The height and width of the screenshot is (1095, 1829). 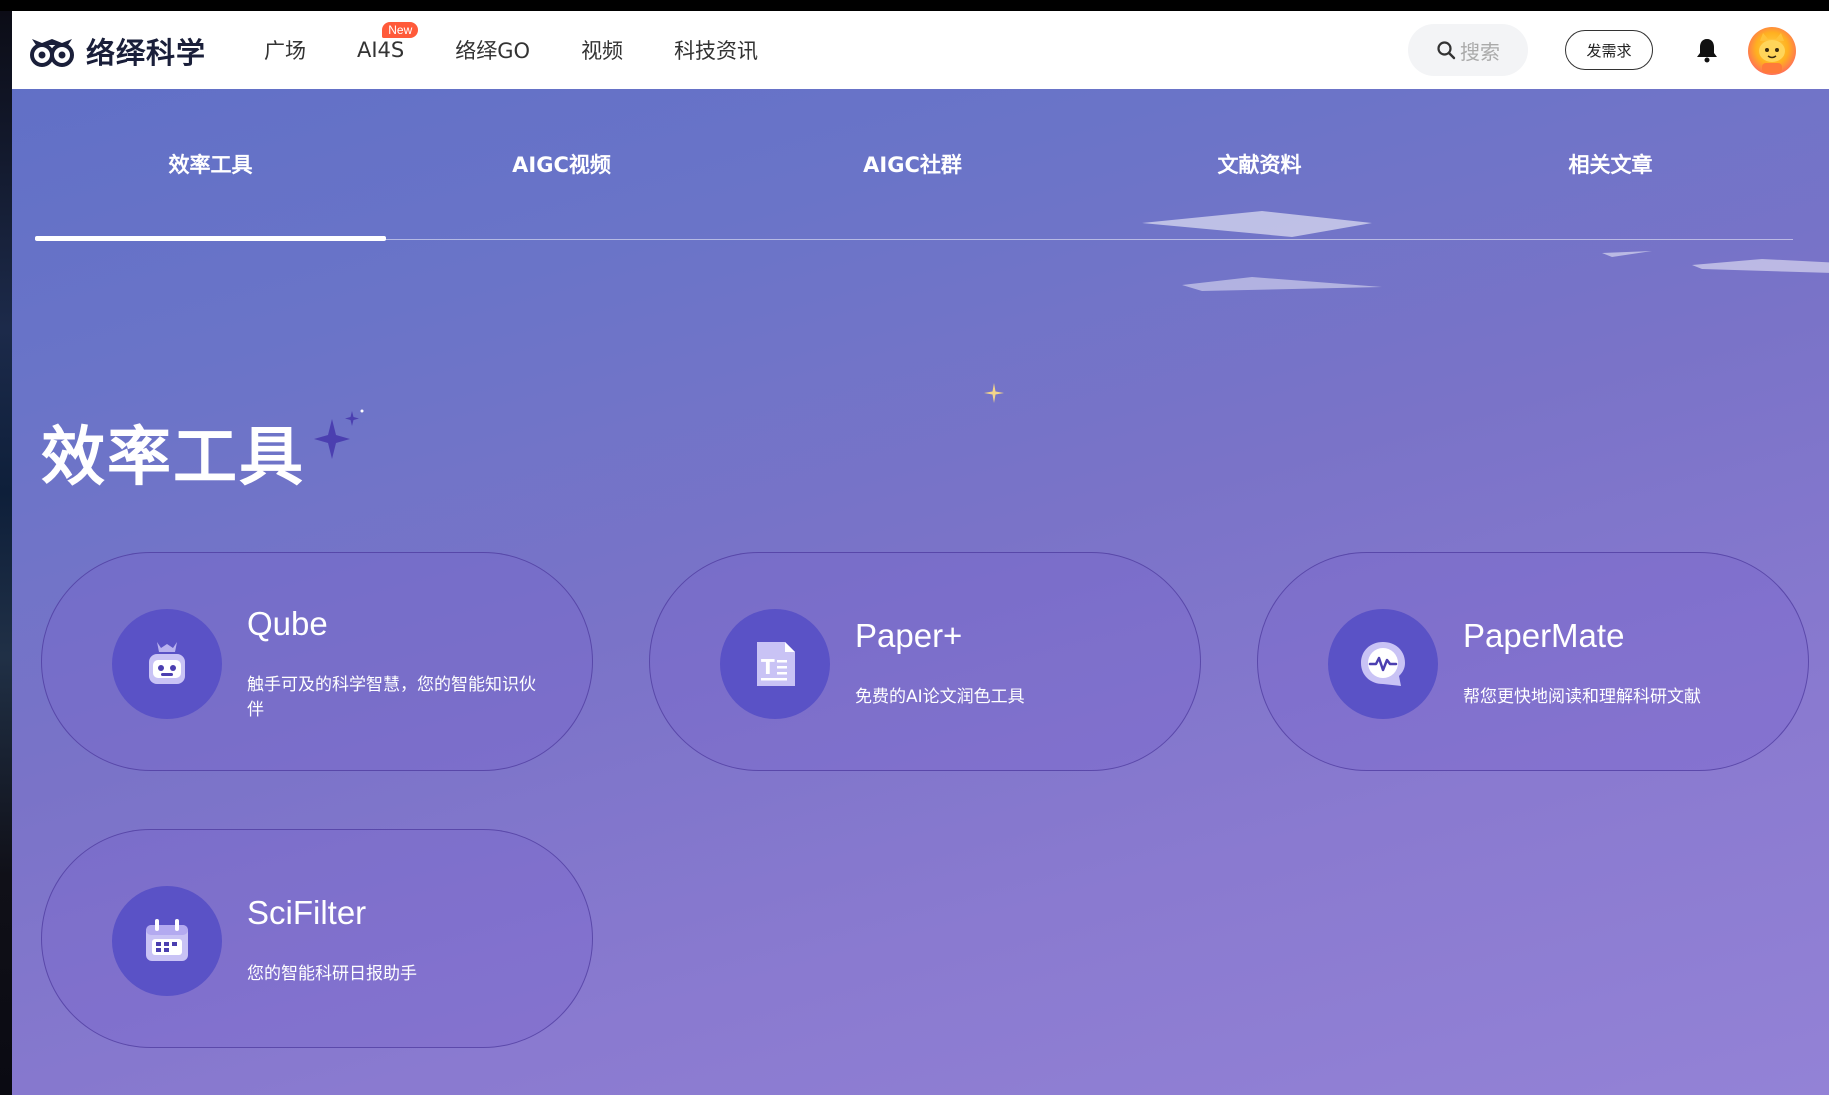 I want to click on tab-bar: 效率工具 AIGC视频 AIGC社群 文献资料 相关文章, so click(x=914, y=165).